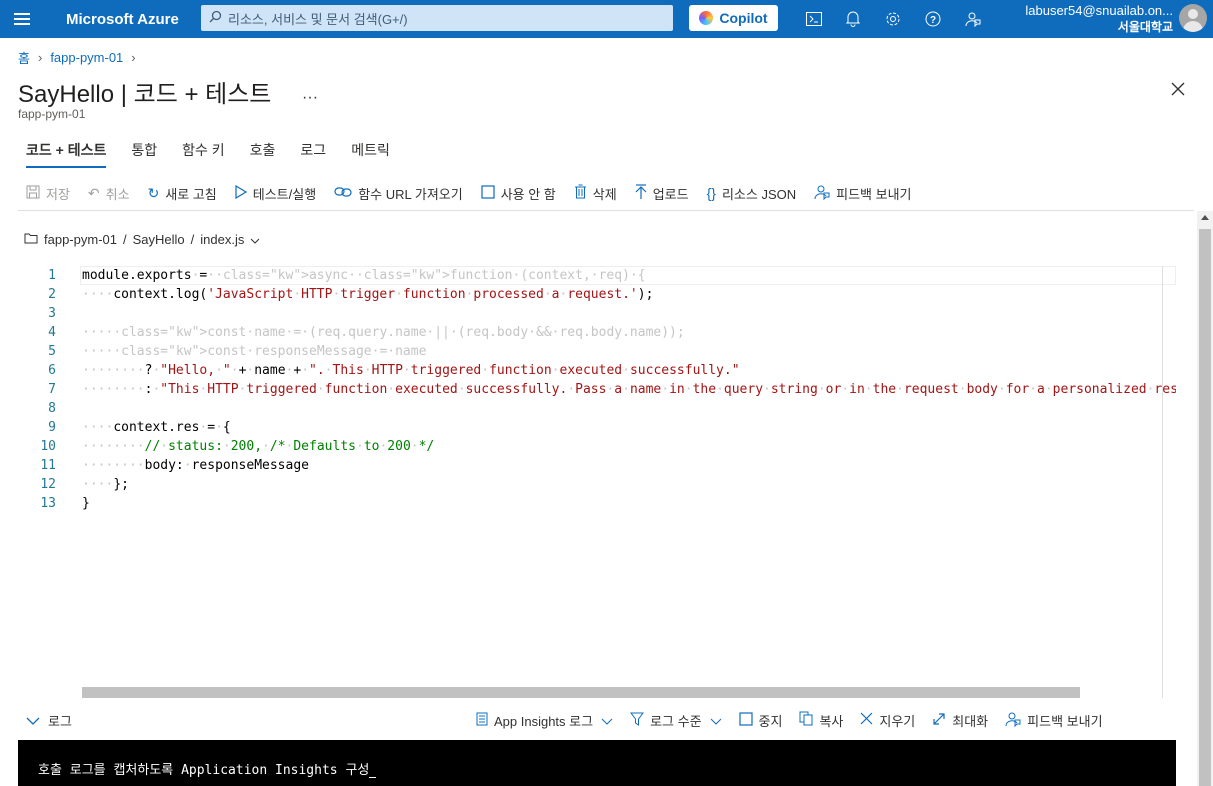 This screenshot has width=1213, height=786. What do you see at coordinates (733, 18) in the screenshot?
I see `copilot-button: Copilot` at bounding box center [733, 18].